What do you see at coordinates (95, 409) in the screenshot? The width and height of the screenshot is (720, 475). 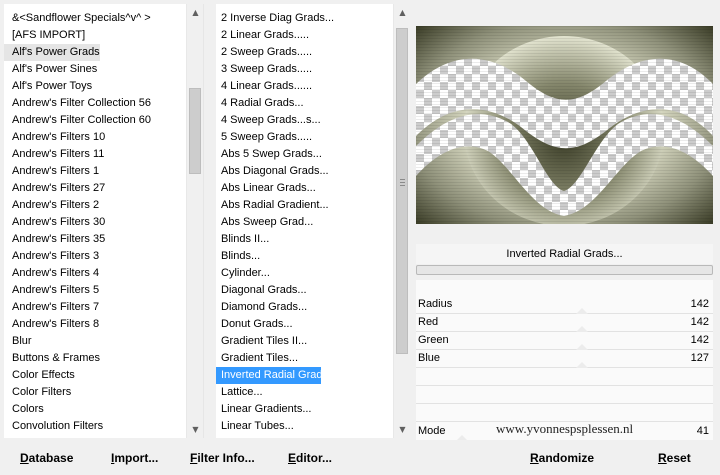 I see `category-item: Colors` at bounding box center [95, 409].